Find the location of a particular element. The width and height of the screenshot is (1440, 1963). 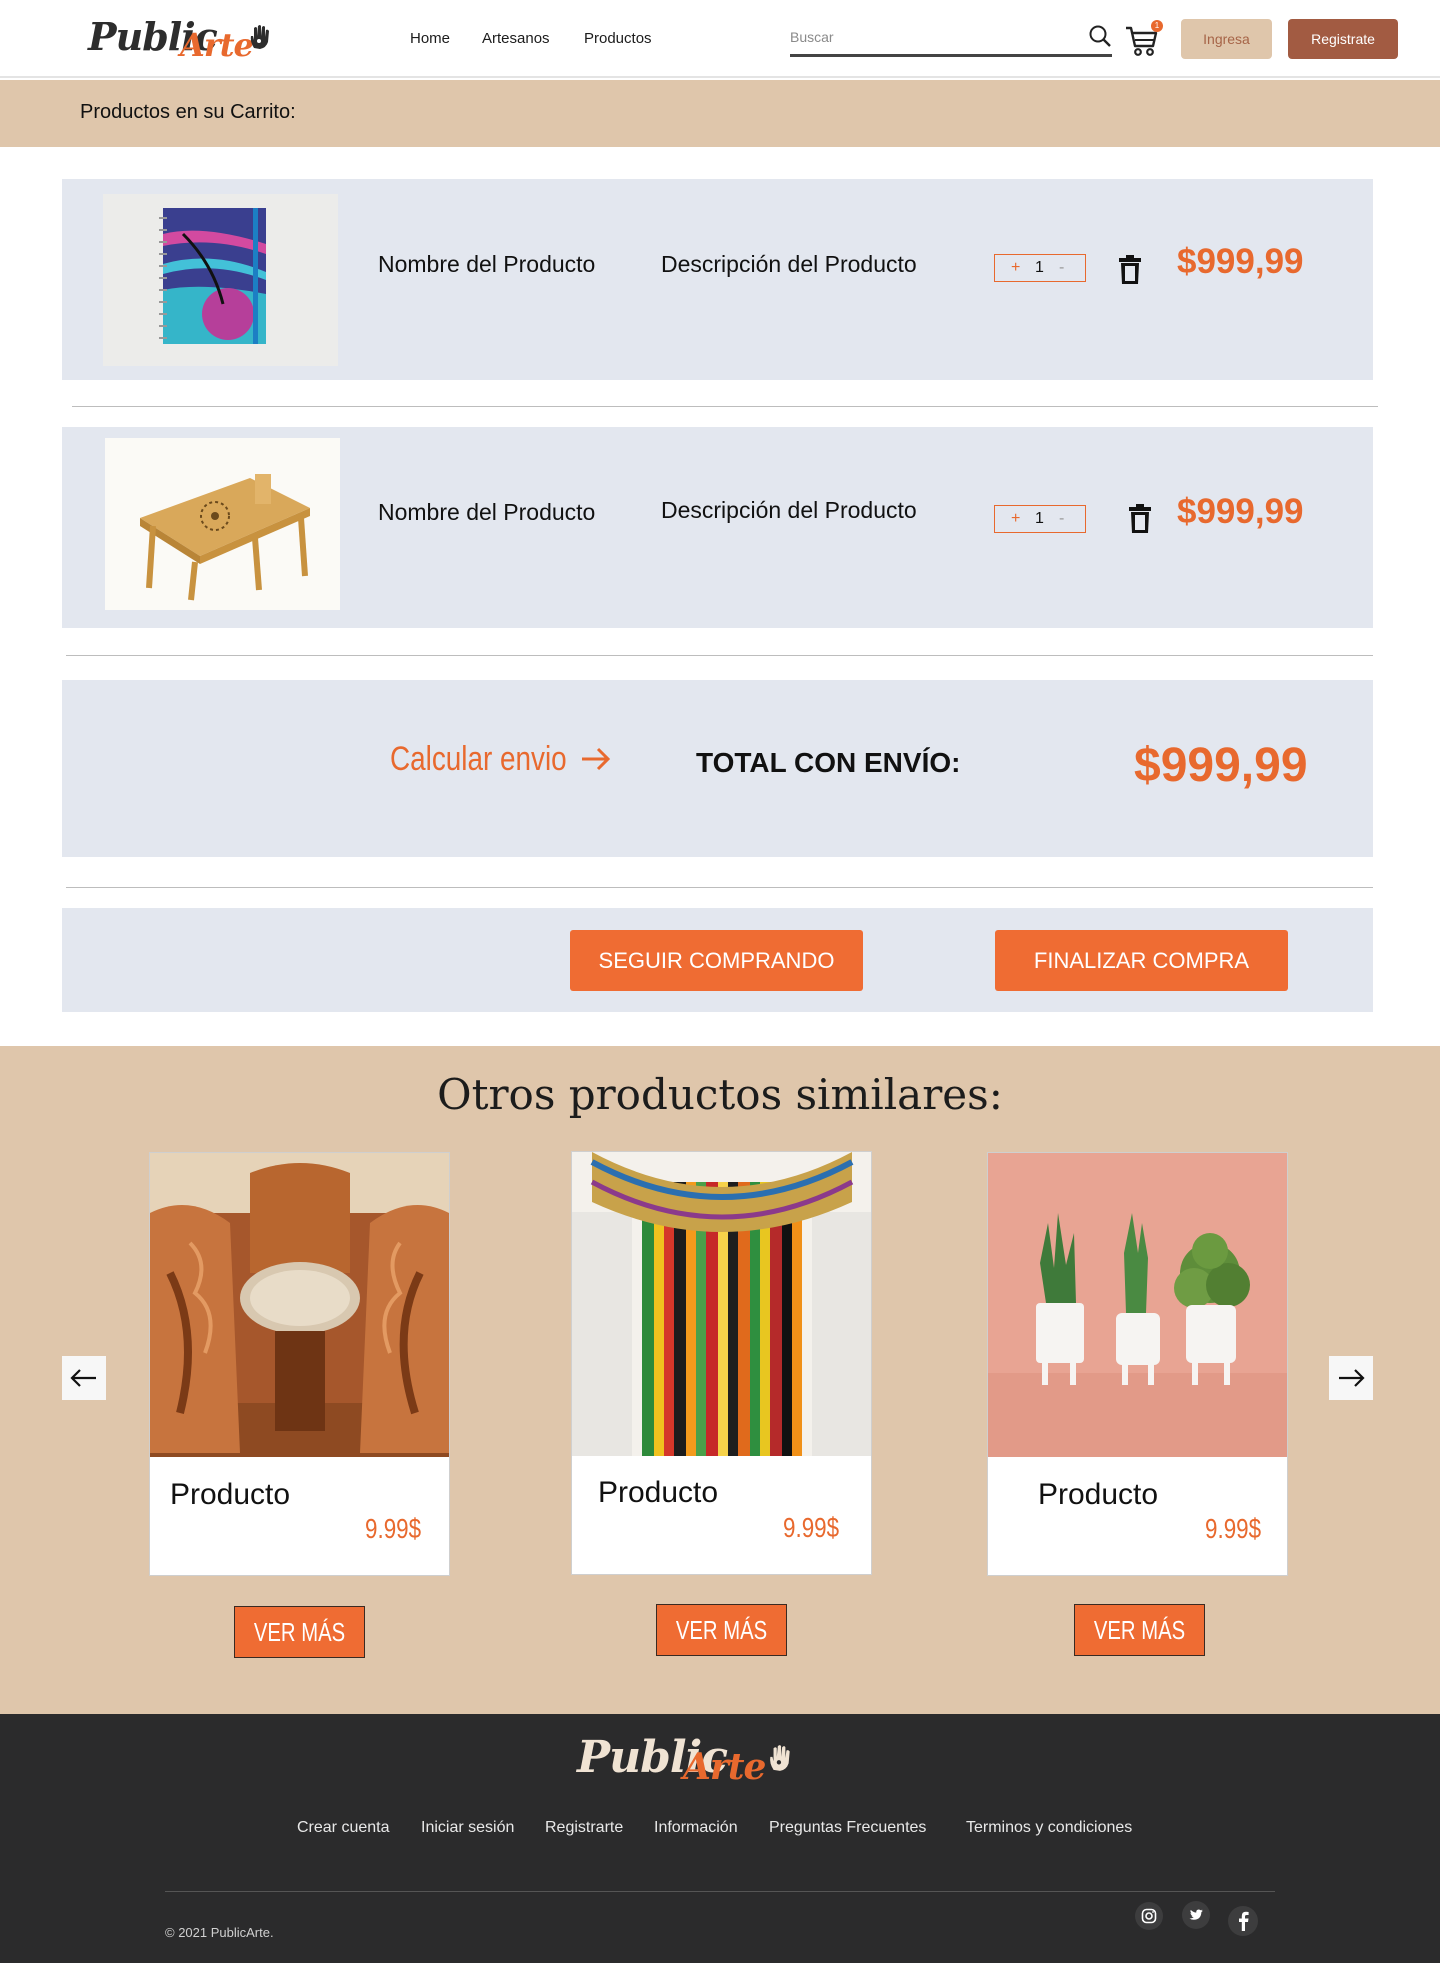

register-button: Registrate is located at coordinates (1343, 39).